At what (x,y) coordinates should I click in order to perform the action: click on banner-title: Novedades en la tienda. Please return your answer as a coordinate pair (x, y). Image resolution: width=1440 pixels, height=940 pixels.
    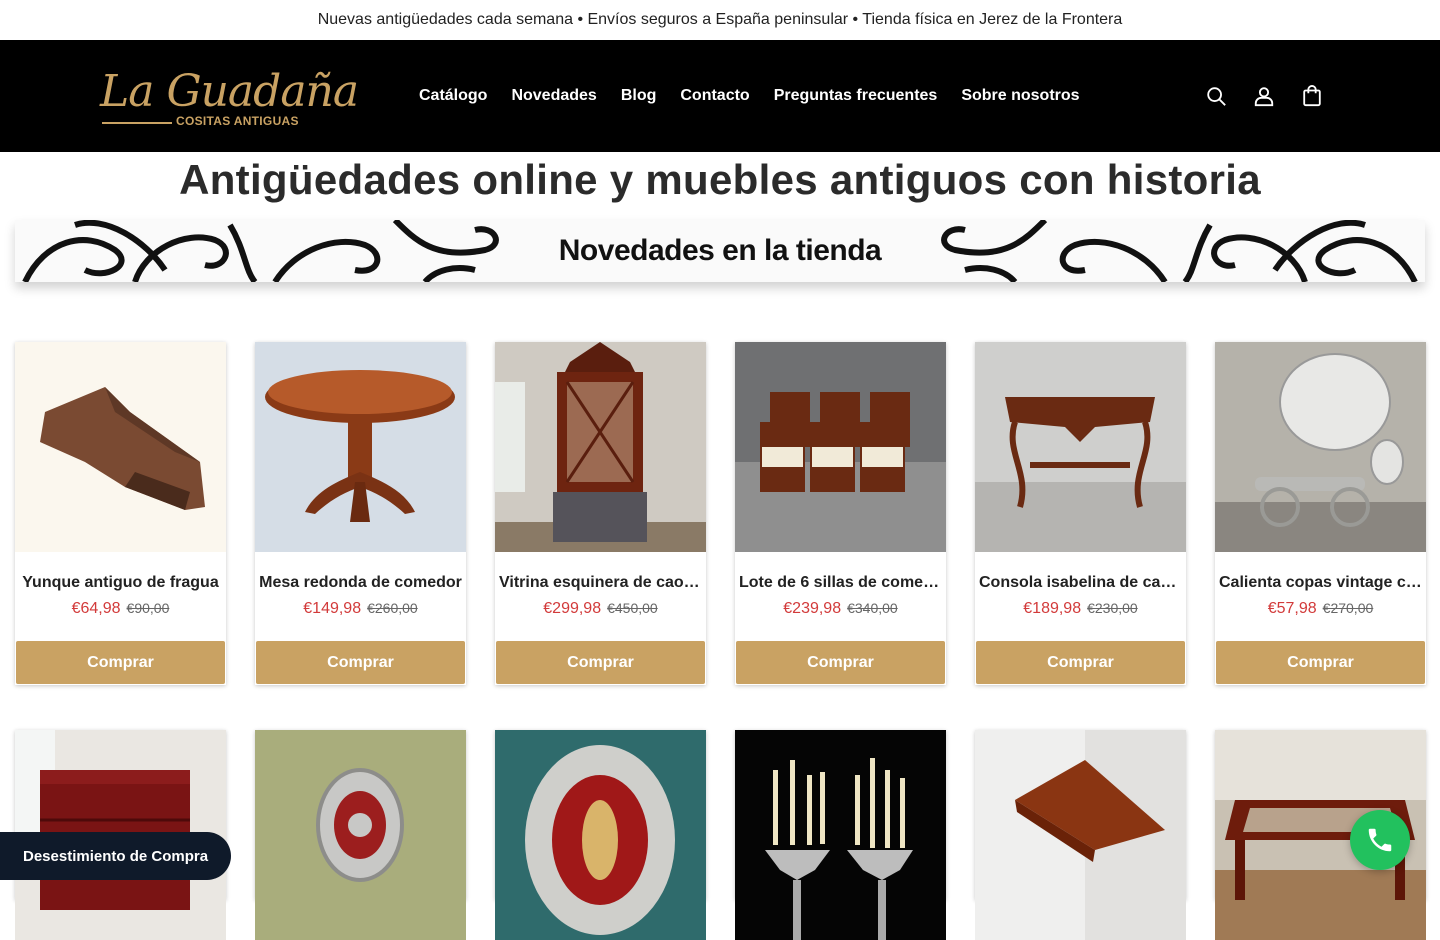
    Looking at the image, I should click on (720, 250).